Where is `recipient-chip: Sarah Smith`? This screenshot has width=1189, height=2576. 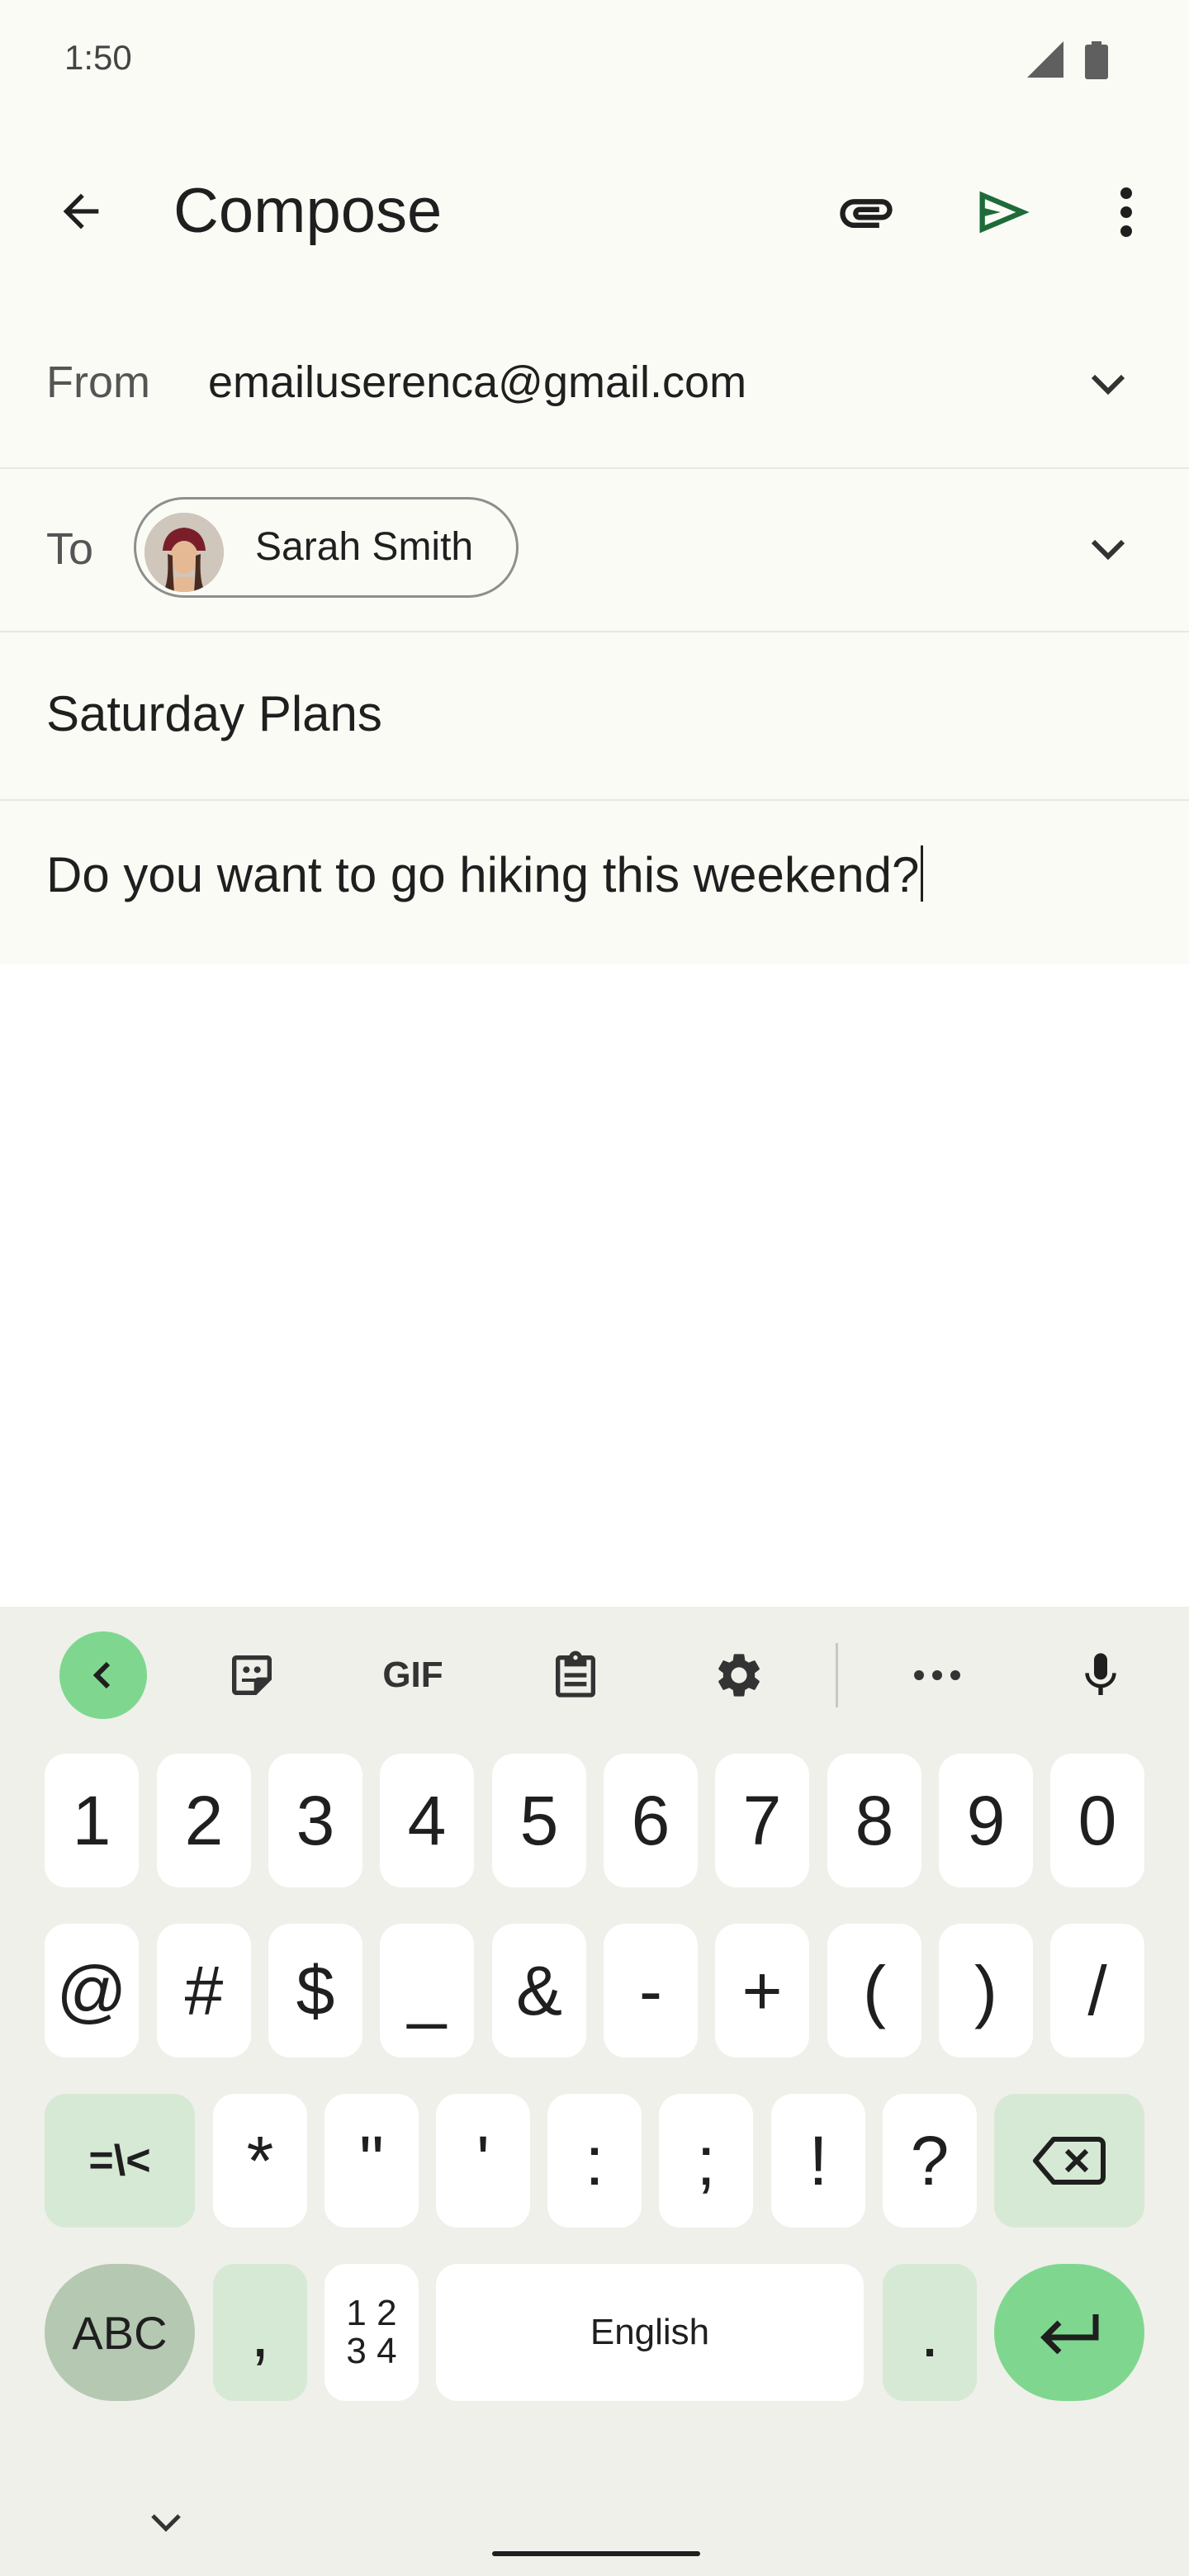 recipient-chip: Sarah Smith is located at coordinates (326, 547).